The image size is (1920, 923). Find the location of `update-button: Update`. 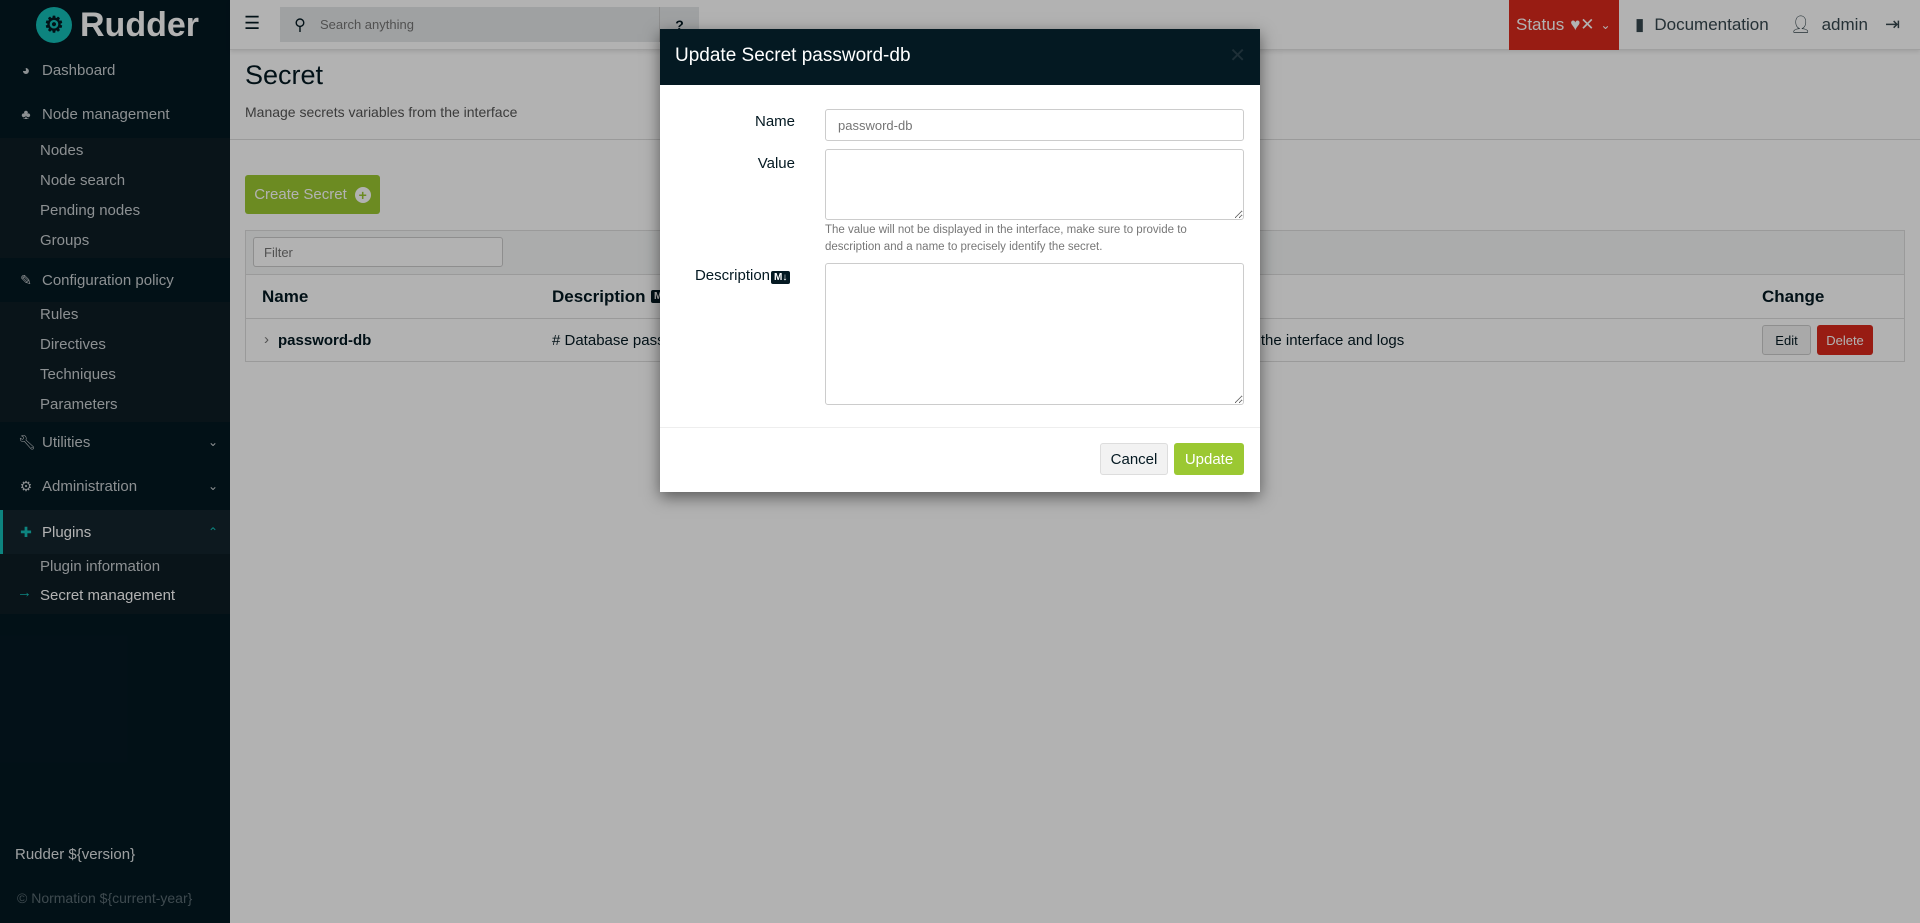

update-button: Update is located at coordinates (1209, 459).